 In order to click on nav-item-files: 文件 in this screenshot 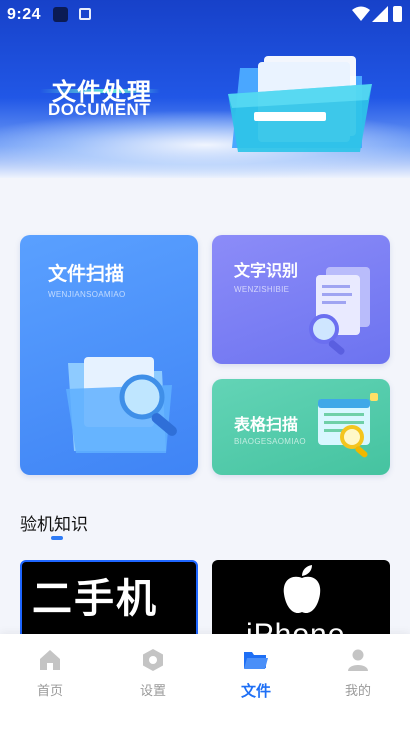, I will do `click(256, 674)`.